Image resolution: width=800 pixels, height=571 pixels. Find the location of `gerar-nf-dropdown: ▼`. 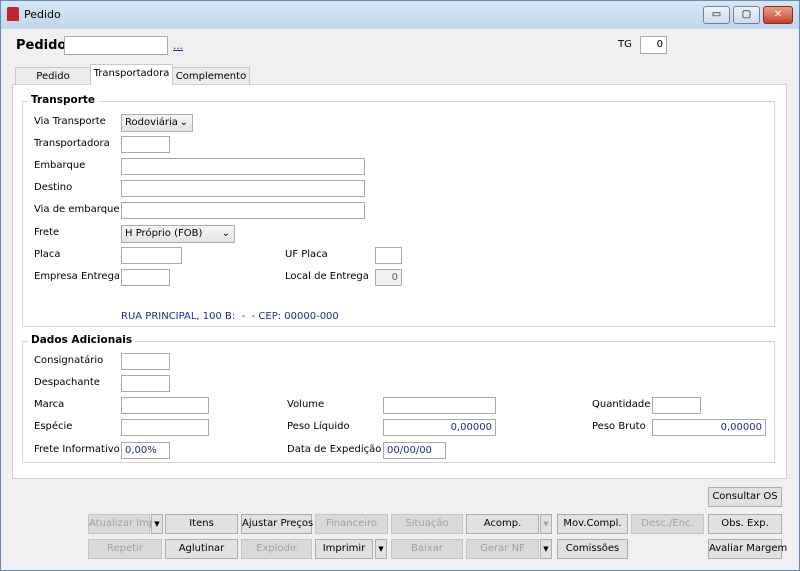

gerar-nf-dropdown: ▼ is located at coordinates (546, 549).